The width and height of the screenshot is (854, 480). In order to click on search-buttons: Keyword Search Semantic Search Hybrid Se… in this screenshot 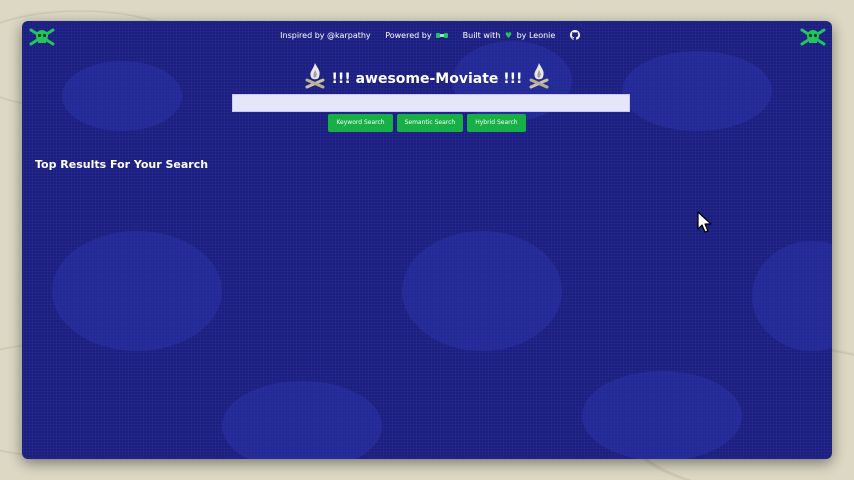, I will do `click(427, 123)`.